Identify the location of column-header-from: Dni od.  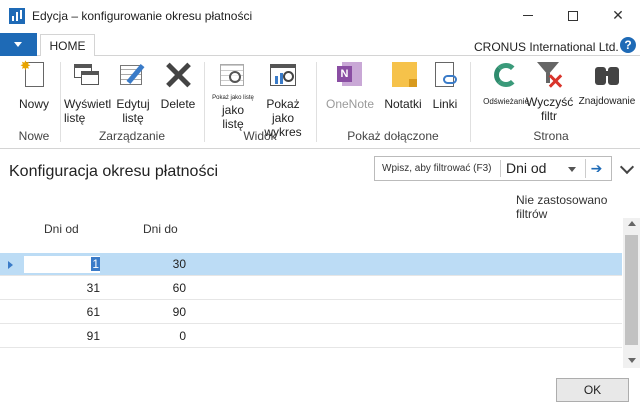
(61, 229).